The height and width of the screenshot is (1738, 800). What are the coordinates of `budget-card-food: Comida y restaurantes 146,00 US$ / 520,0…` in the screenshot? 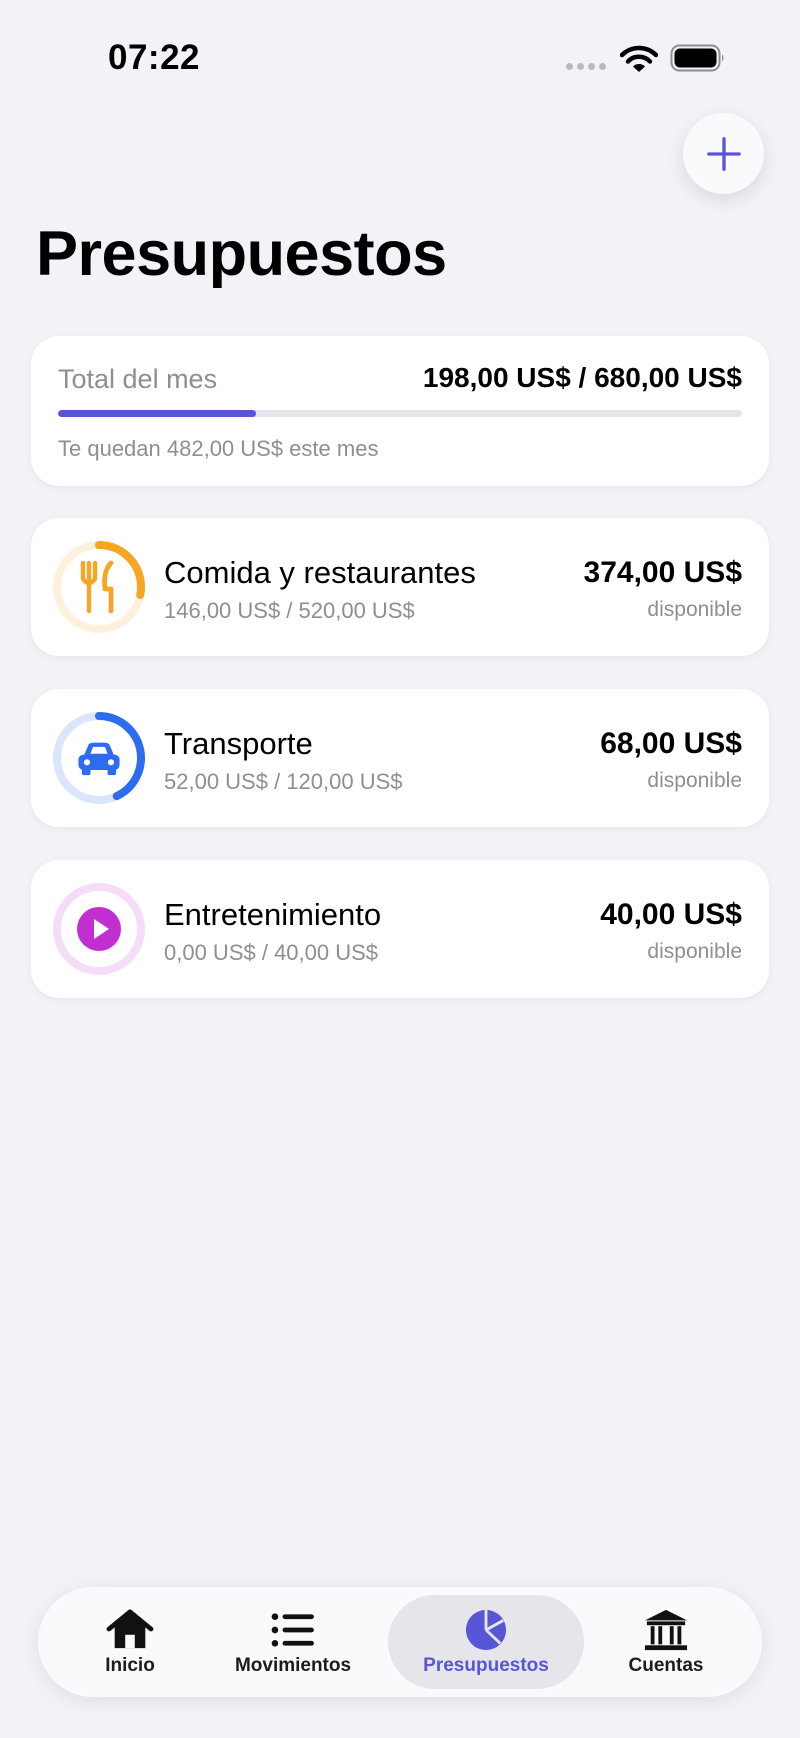 It's located at (400, 587).